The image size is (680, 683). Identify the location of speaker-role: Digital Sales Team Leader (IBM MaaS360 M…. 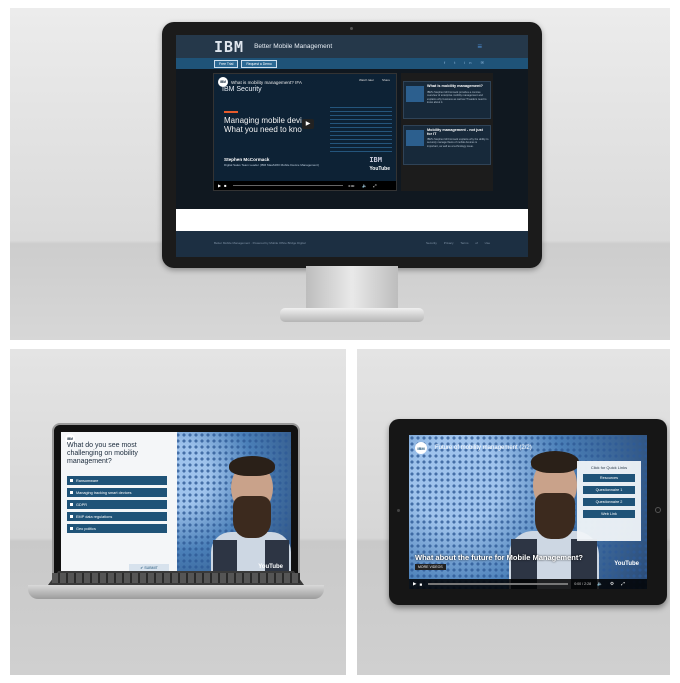
(271, 165).